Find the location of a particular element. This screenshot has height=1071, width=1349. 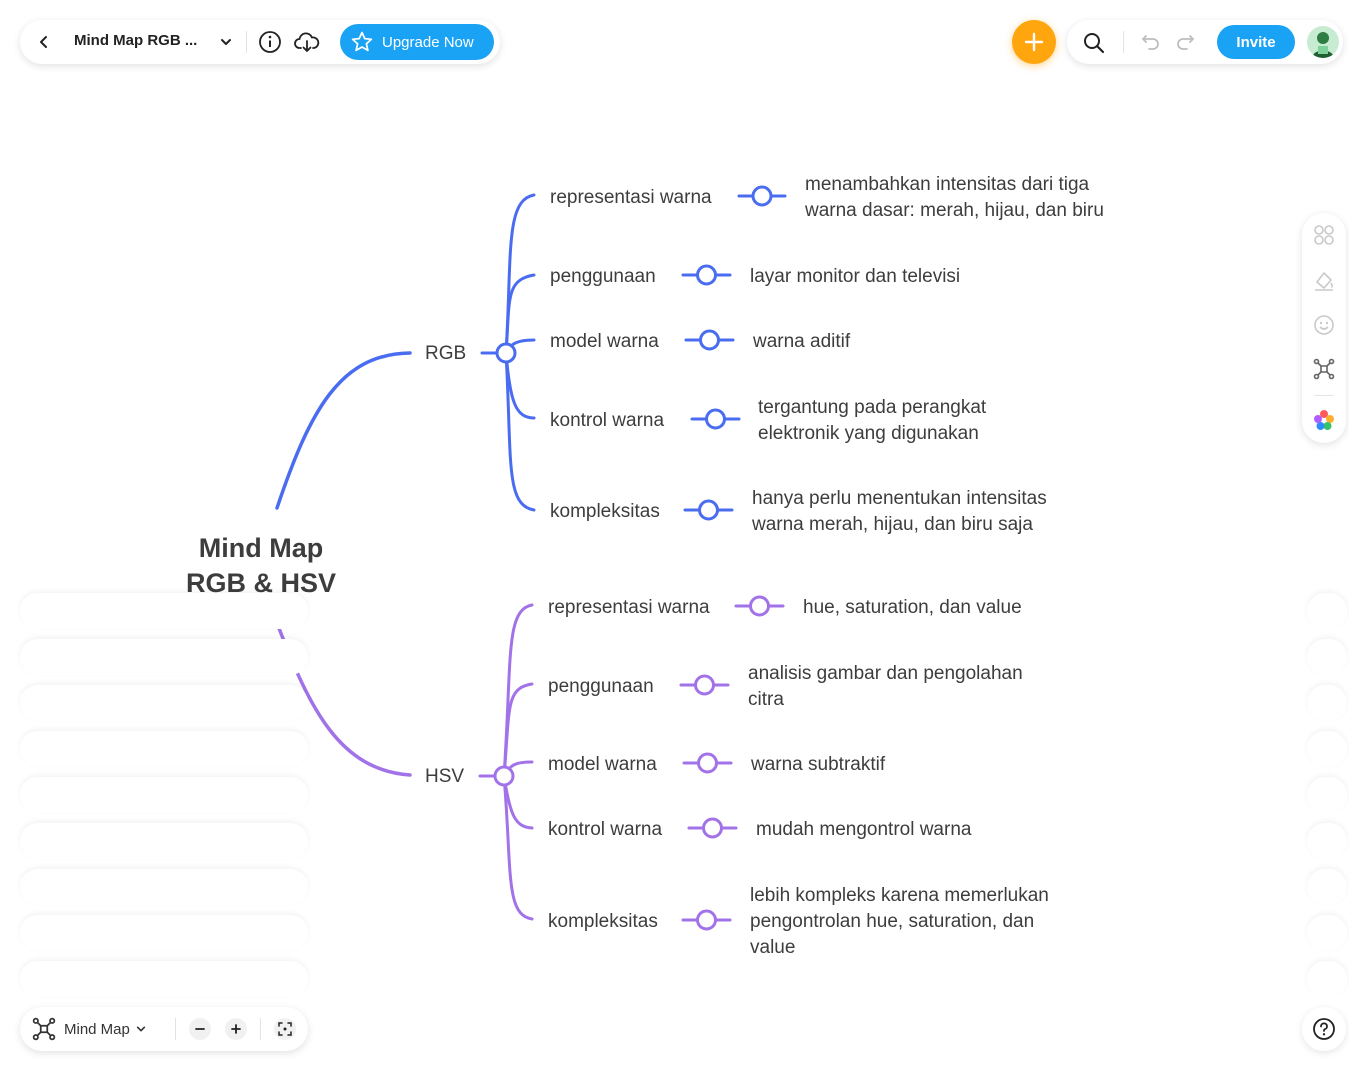

rgb-detail-text: layar monitor dan televisi is located at coordinates (855, 276).